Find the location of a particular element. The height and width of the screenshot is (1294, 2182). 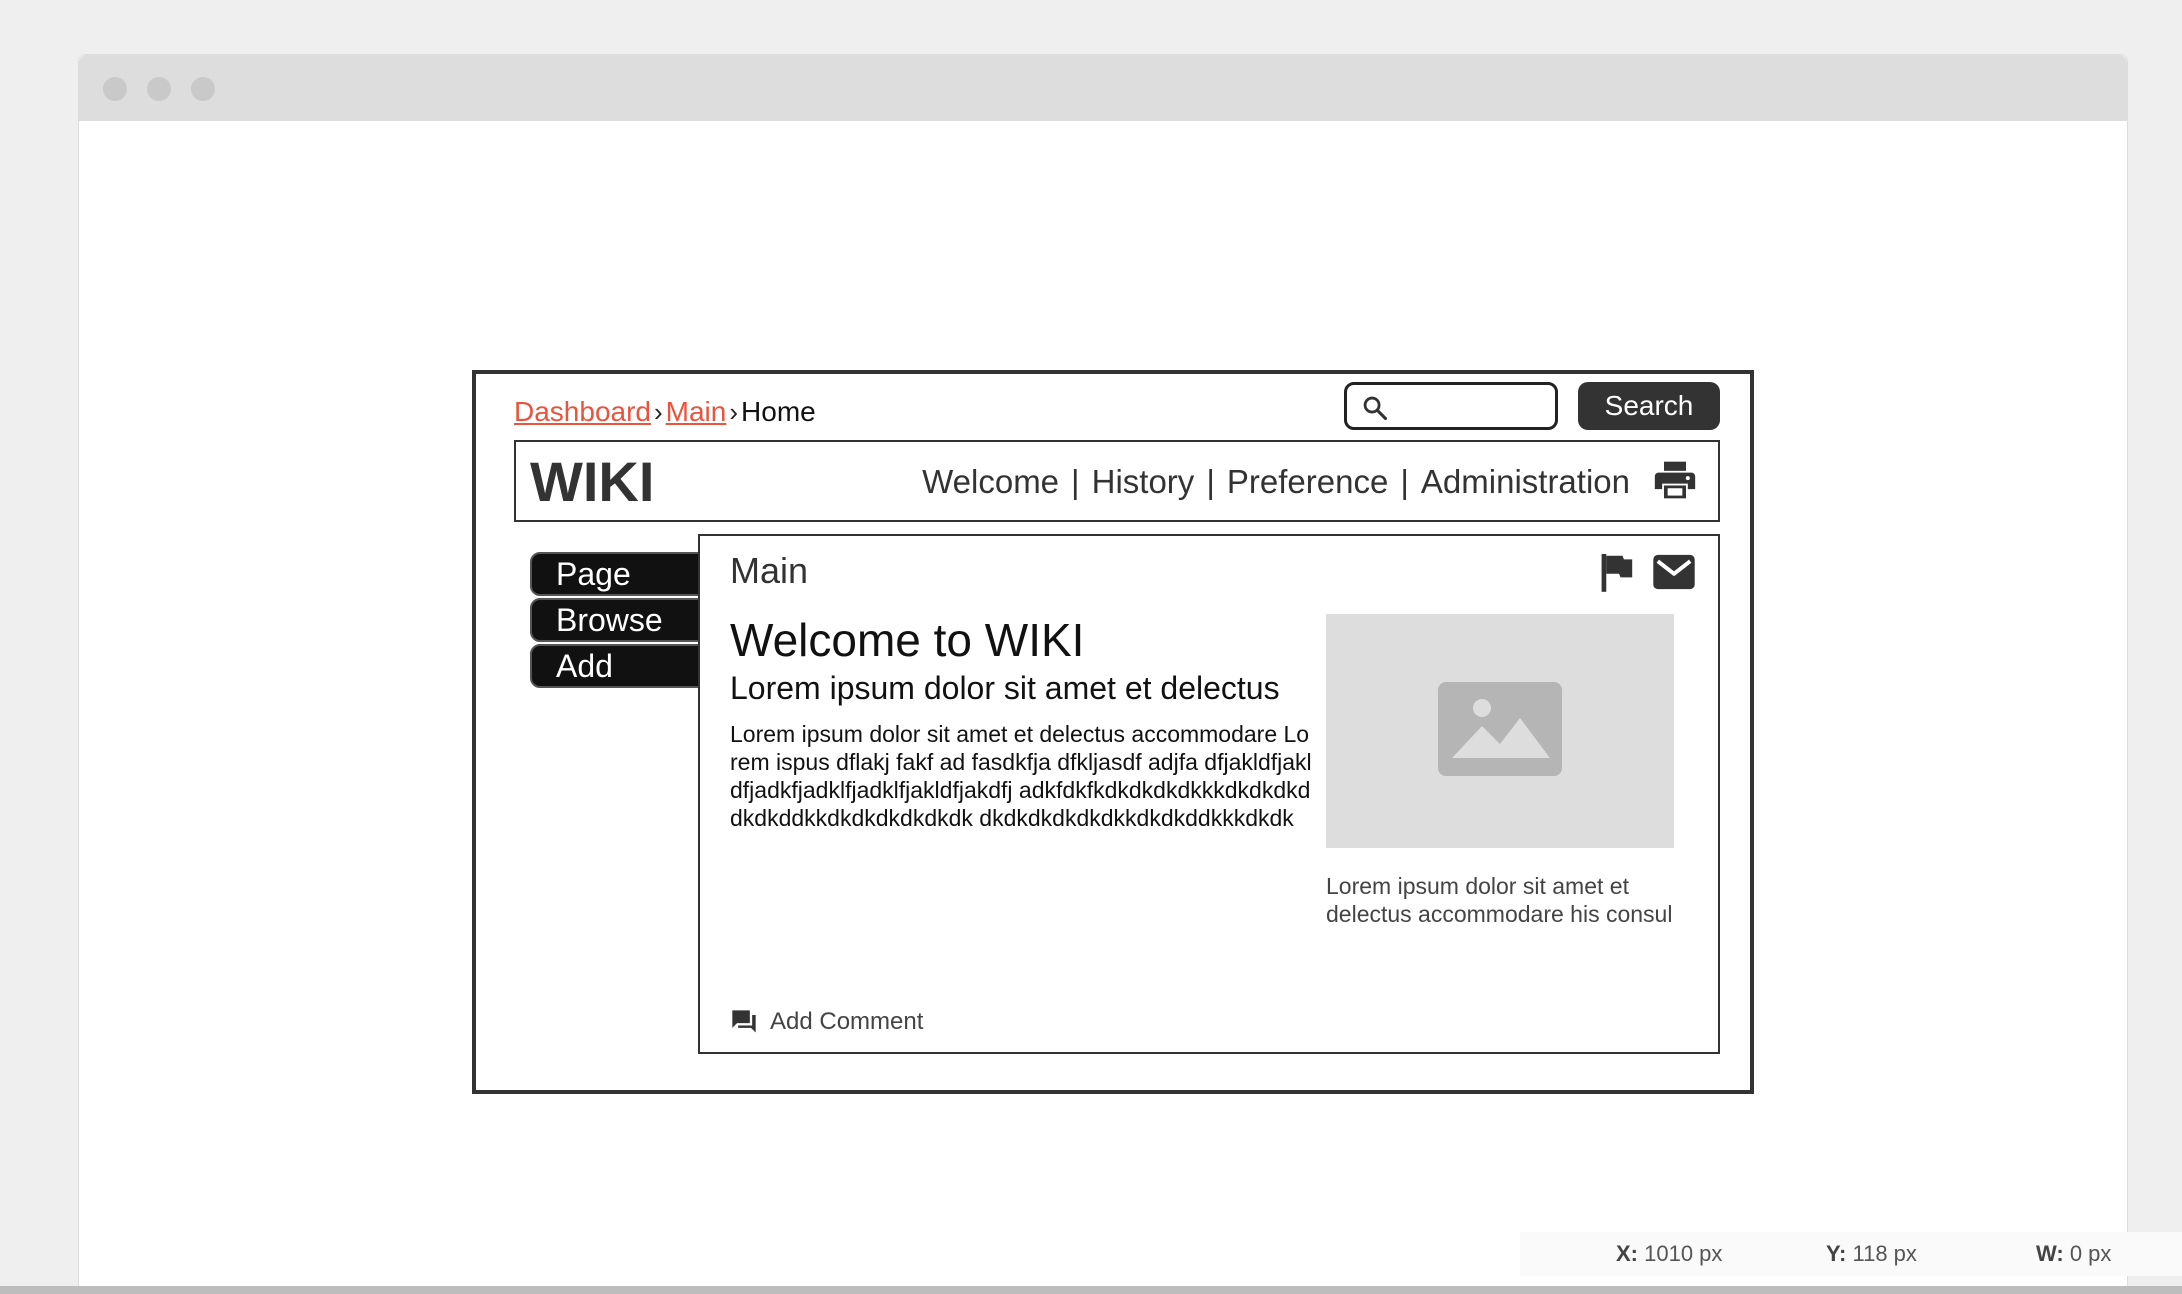

comment-icon is located at coordinates (744, 1021).